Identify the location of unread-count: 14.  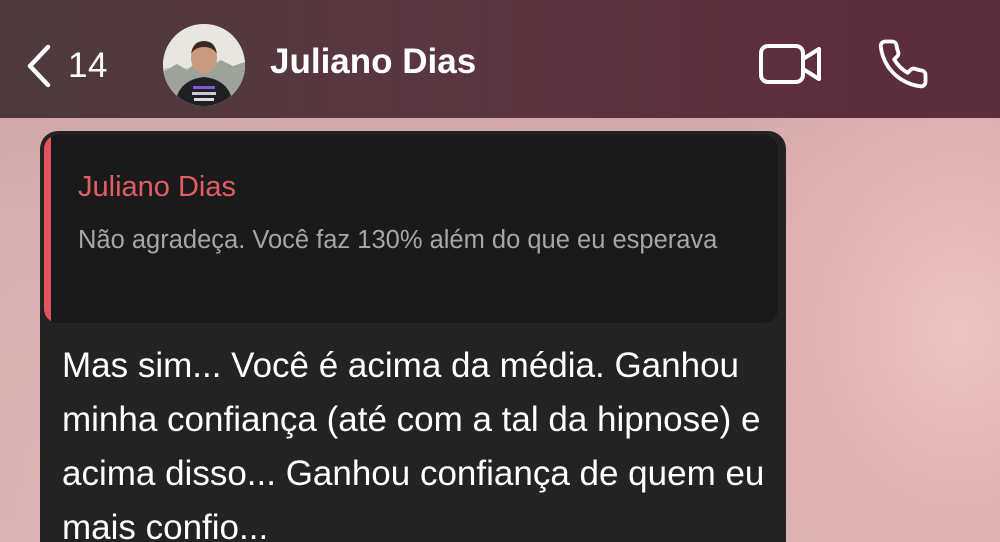
(88, 65).